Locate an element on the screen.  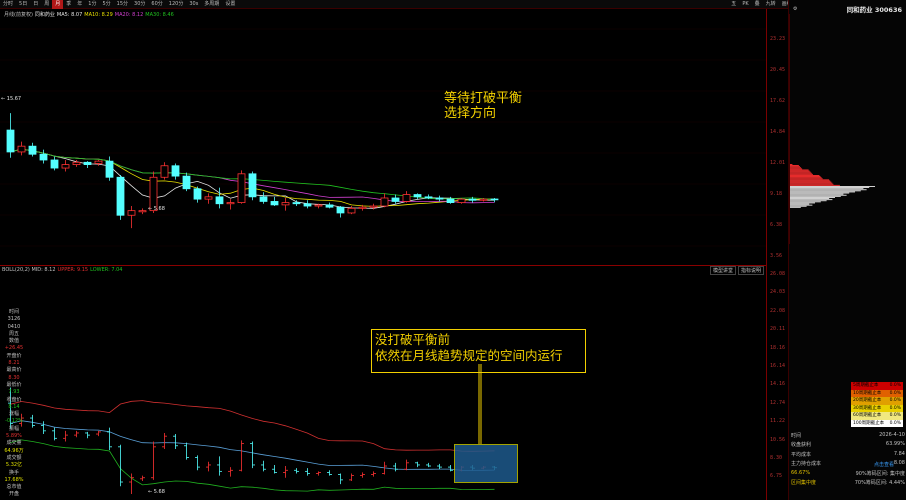
period-tab: 日 is located at coordinates (35, 4).